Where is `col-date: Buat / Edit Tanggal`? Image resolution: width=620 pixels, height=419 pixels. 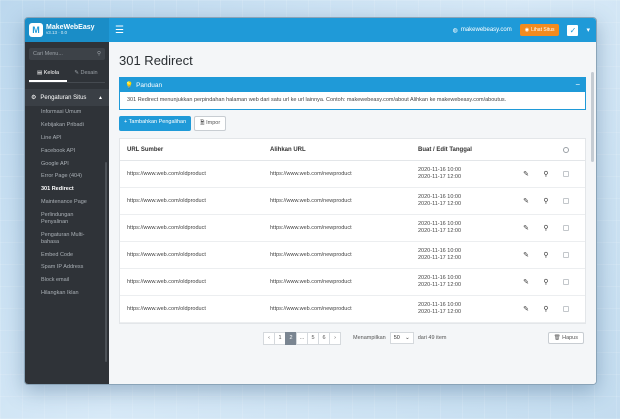
col-date: Buat / Edit Tanggal is located at coordinates (445, 149).